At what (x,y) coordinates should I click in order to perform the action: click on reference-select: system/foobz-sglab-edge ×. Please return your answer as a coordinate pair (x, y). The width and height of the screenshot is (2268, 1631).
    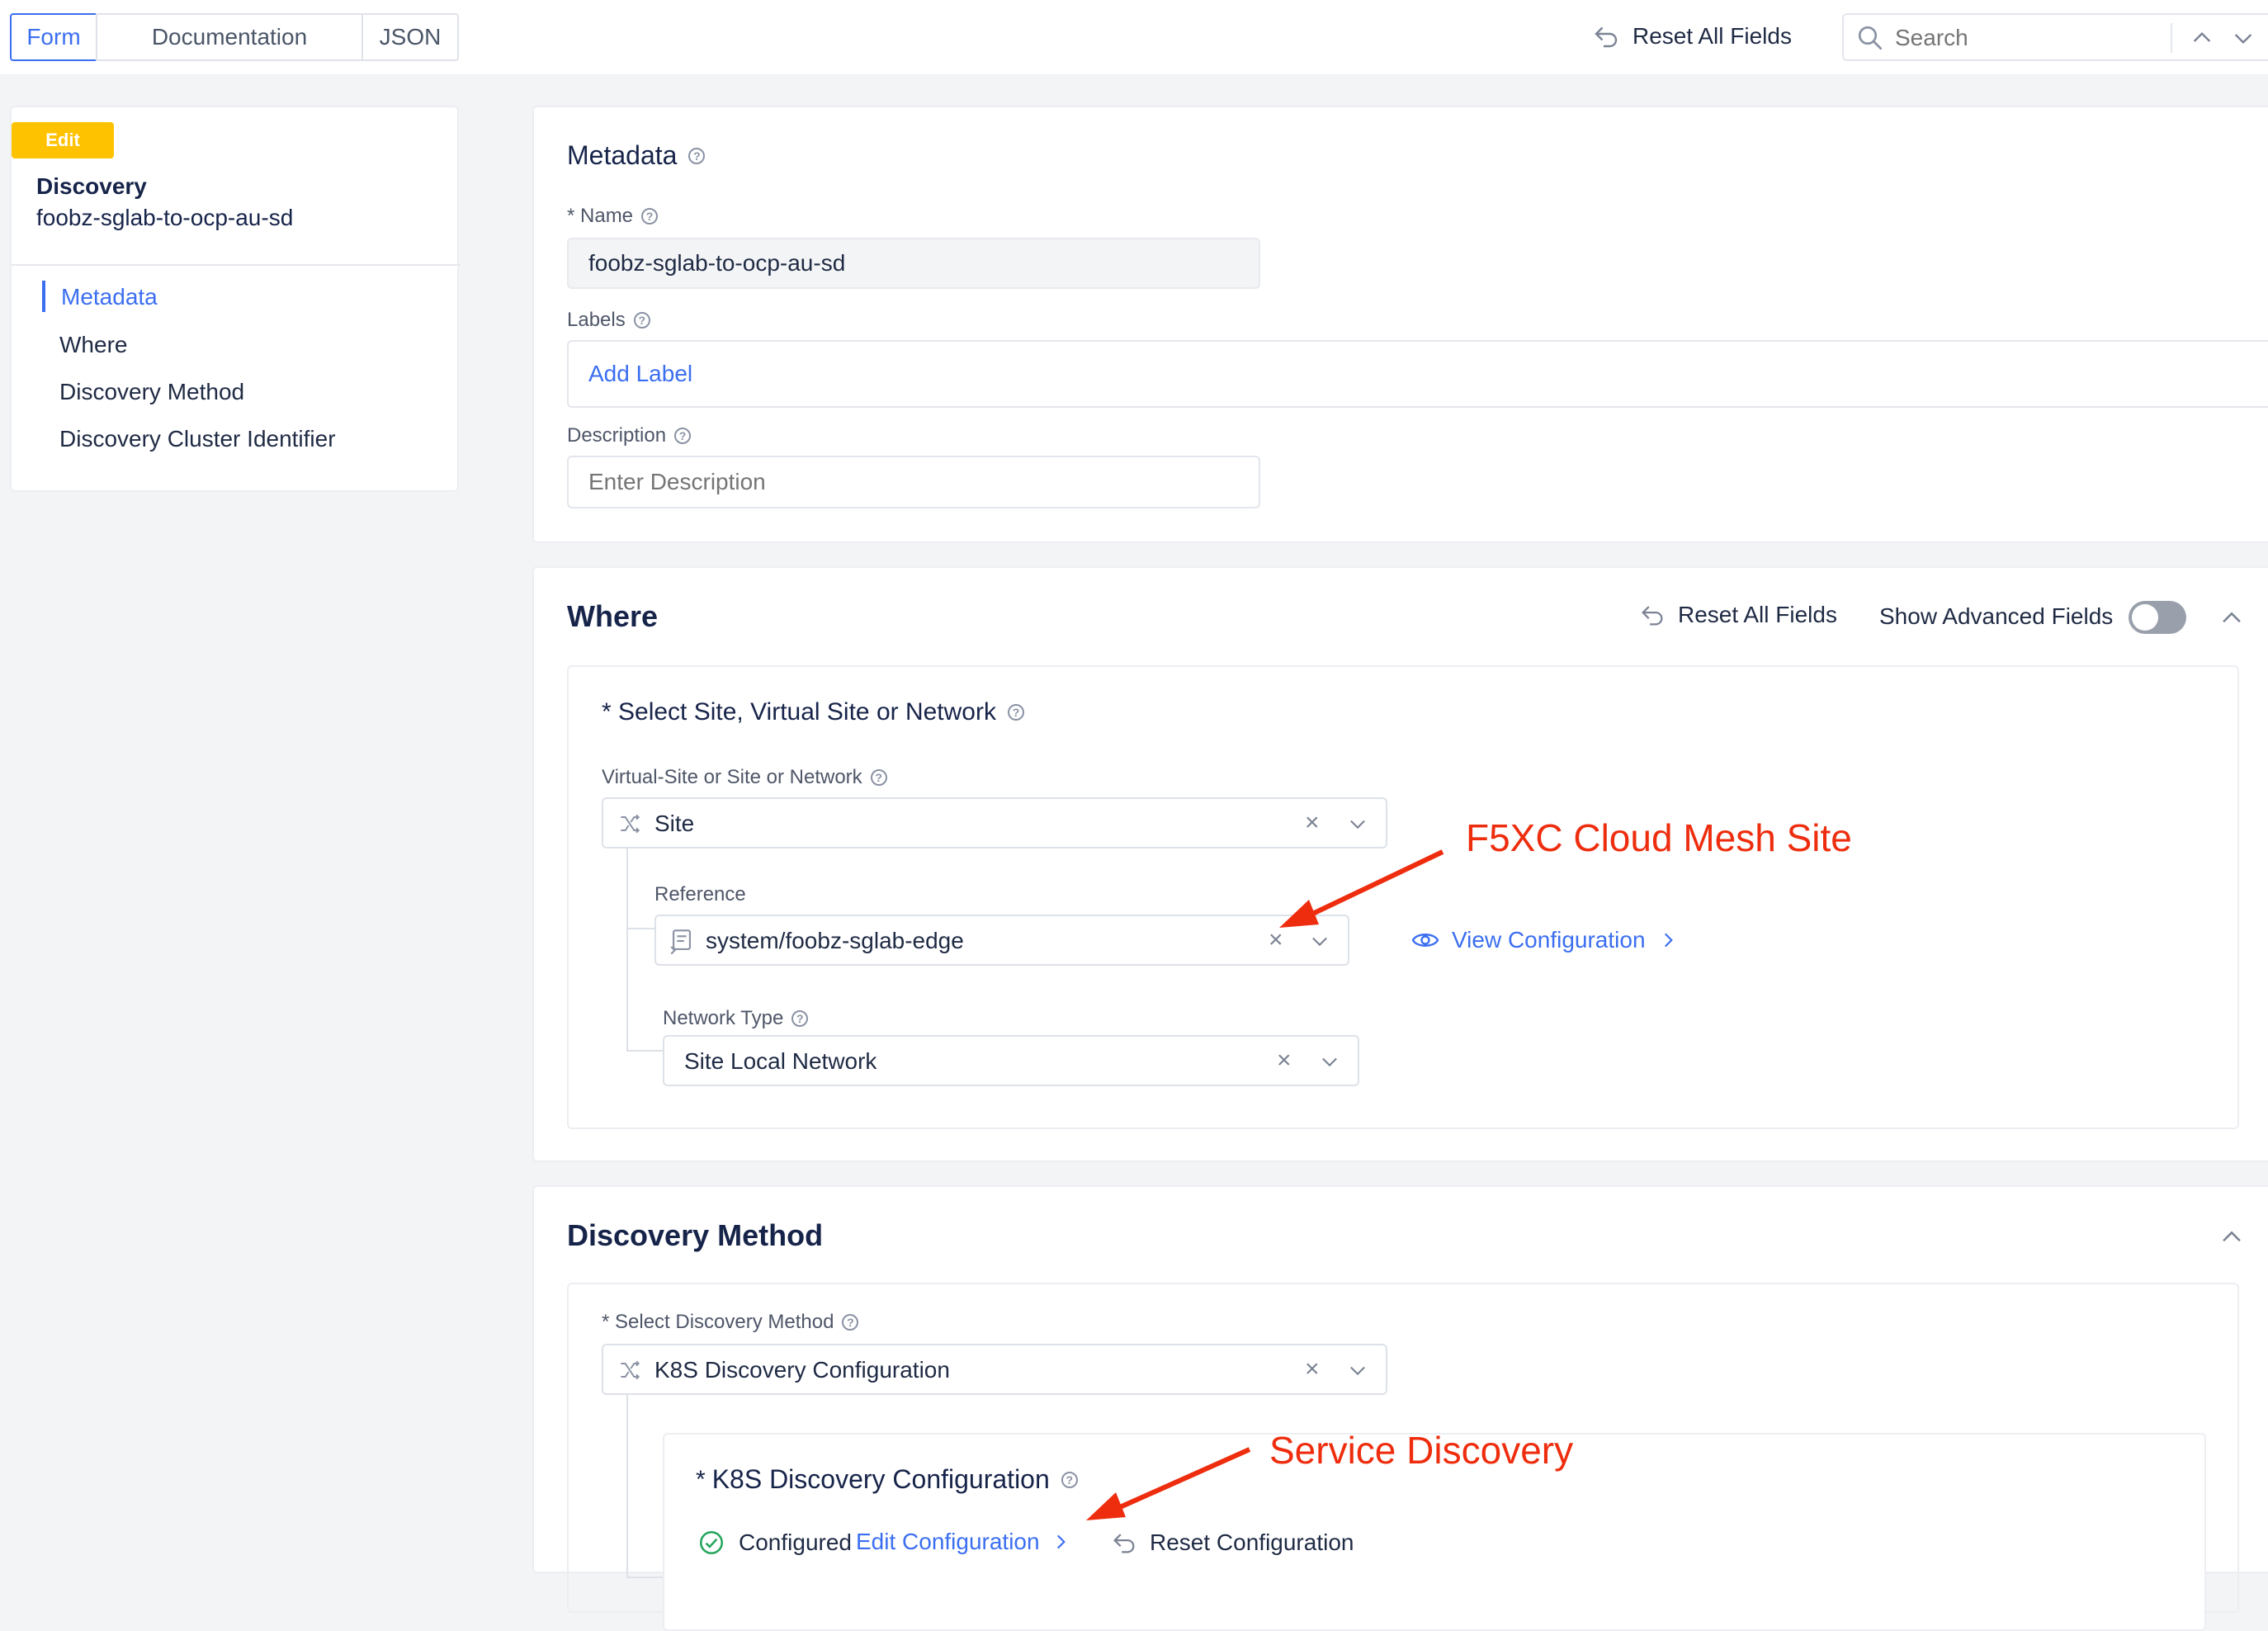
    Looking at the image, I should click on (1001, 940).